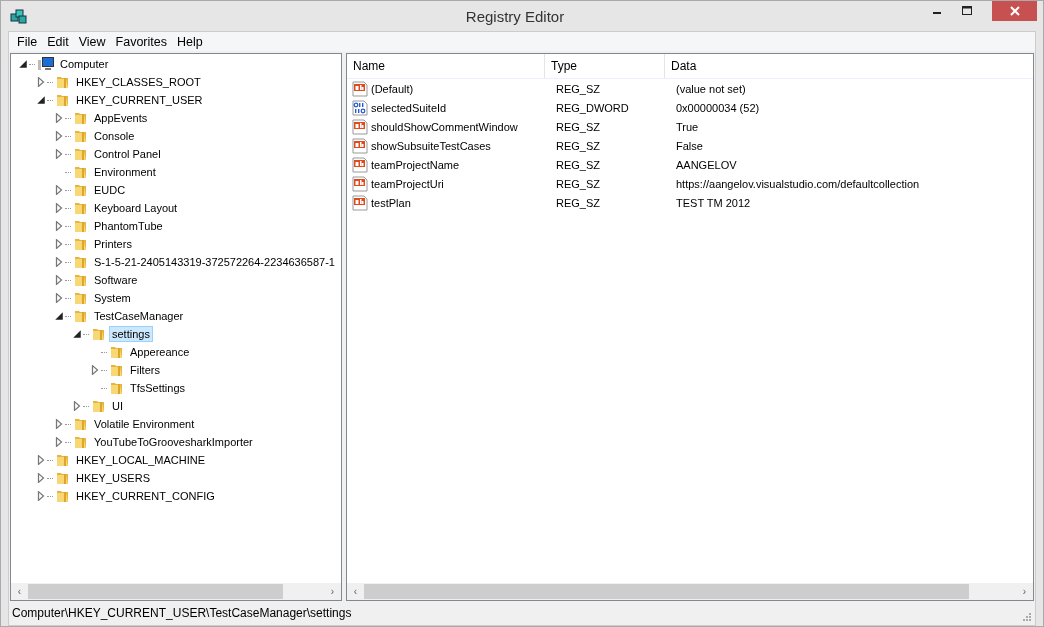  I want to click on tree-item: TestCaseManager, so click(139, 316).